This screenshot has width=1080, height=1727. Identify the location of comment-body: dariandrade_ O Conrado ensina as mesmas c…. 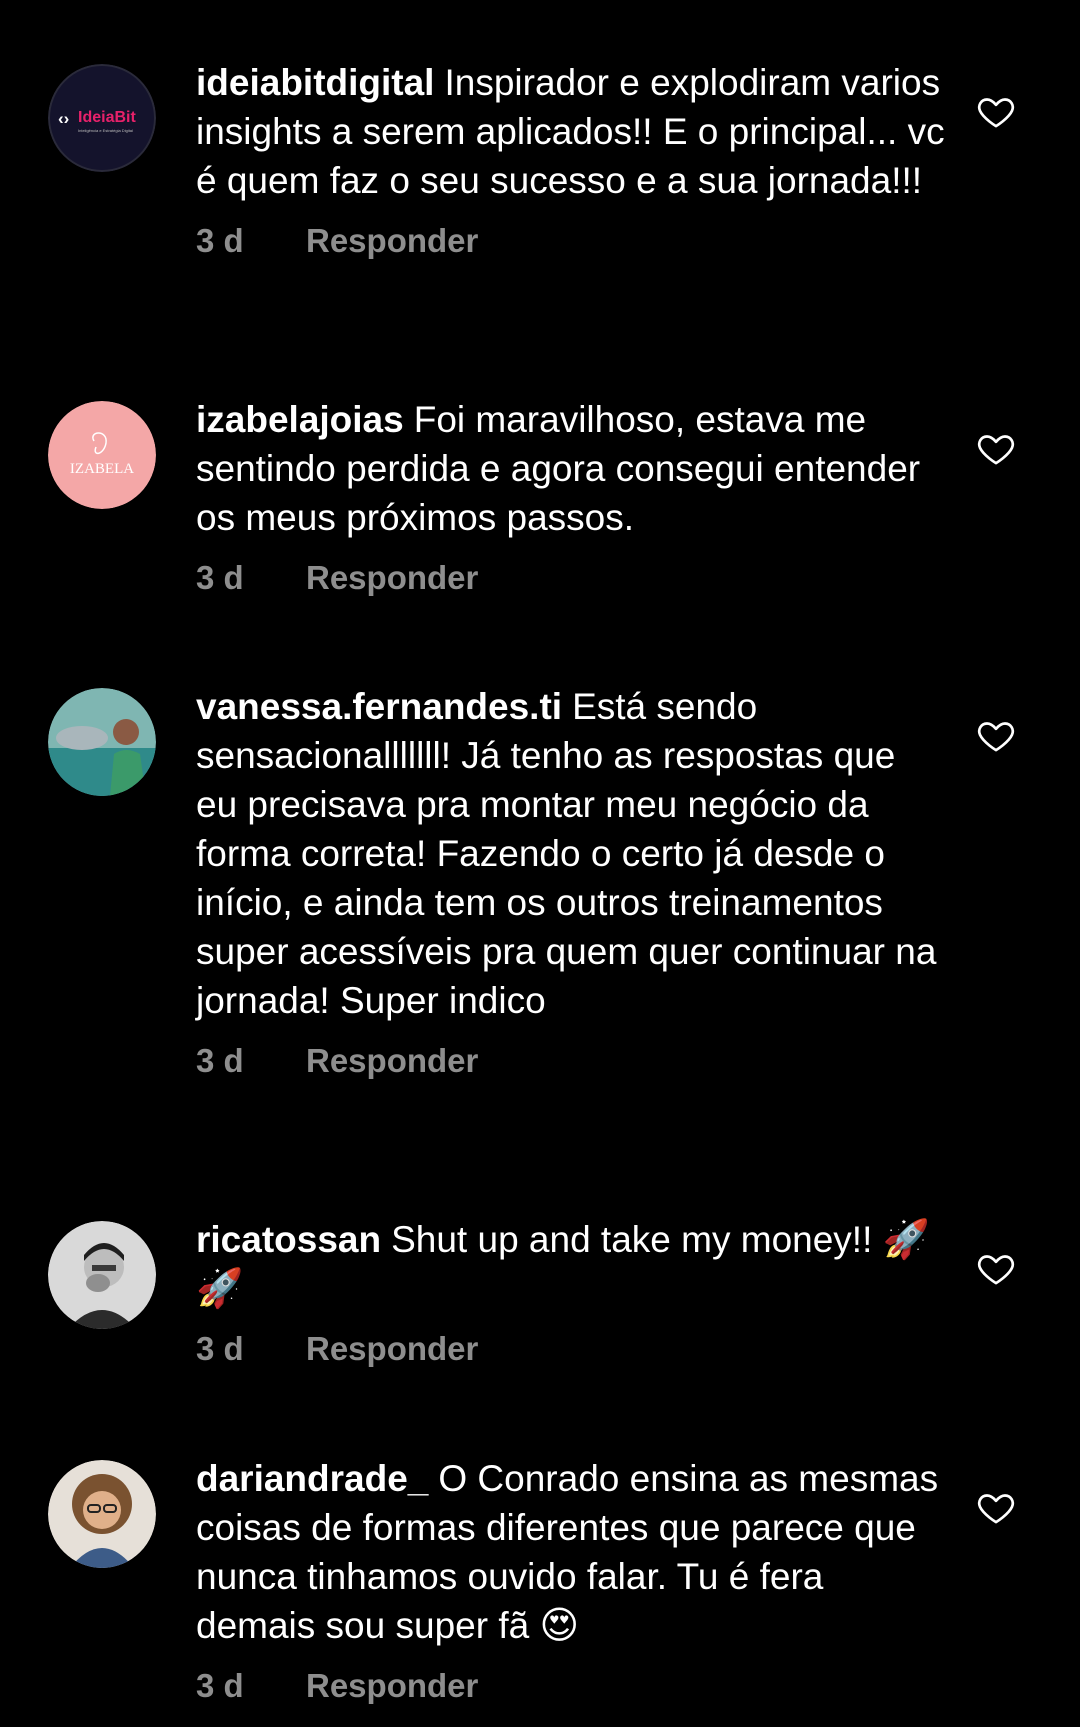
(571, 1581).